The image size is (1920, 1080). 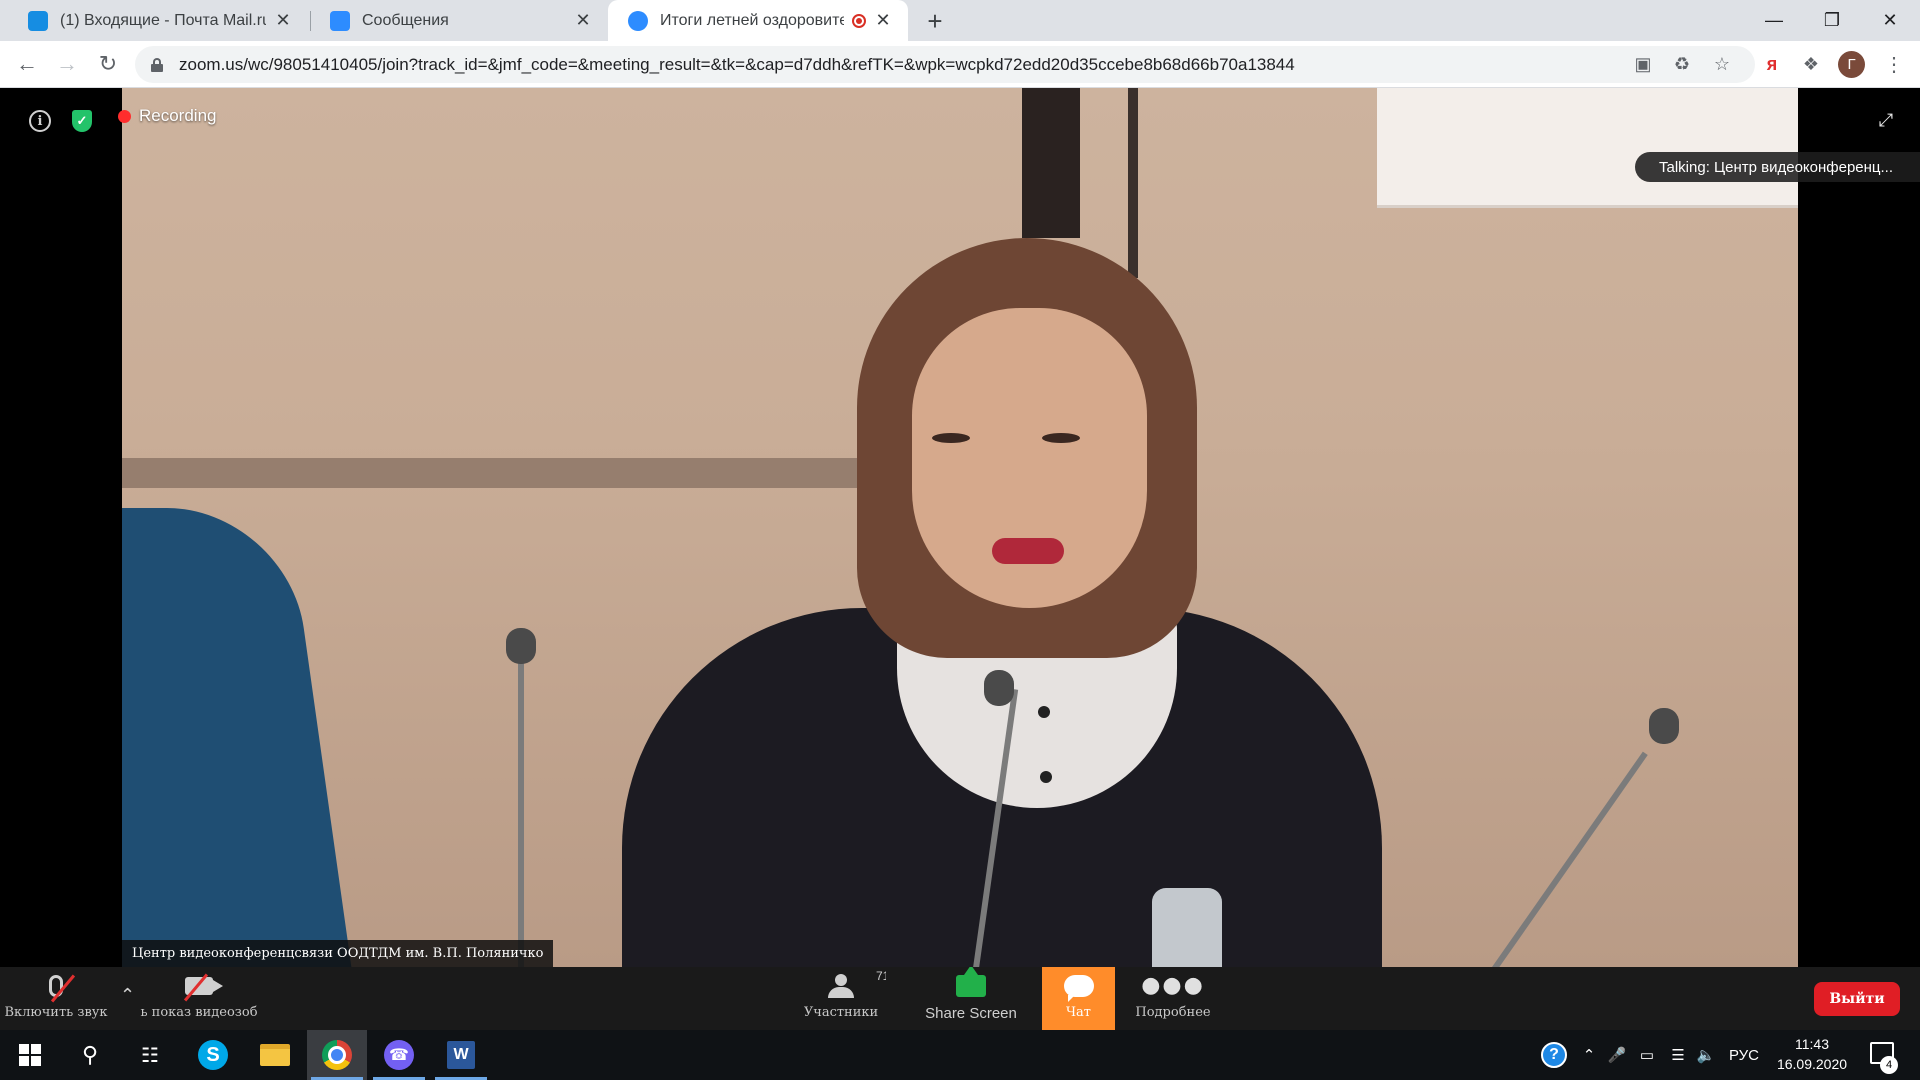 What do you see at coordinates (1772, 64) in the screenshot?
I see `yandex-extension-icon: я` at bounding box center [1772, 64].